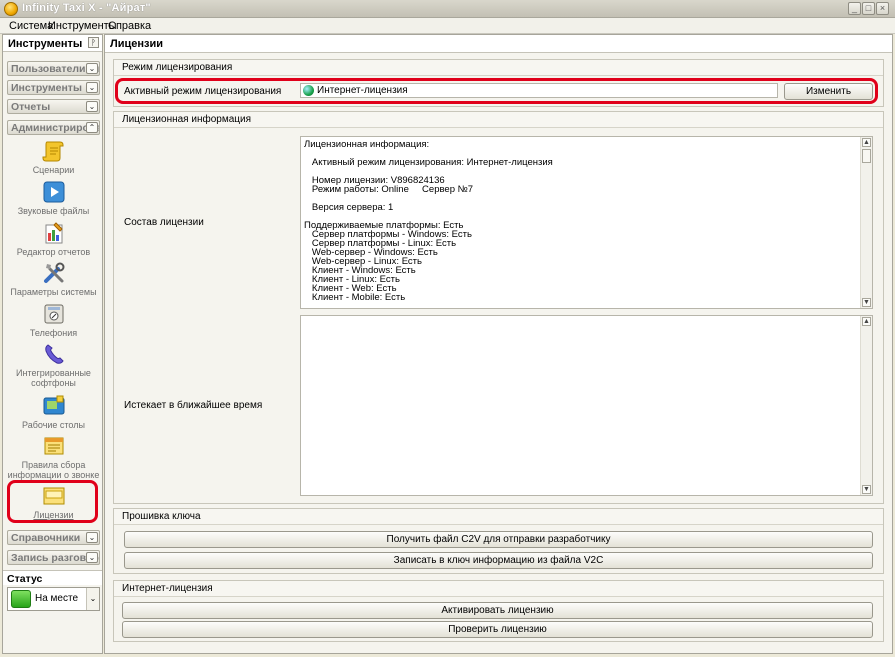  I want to click on tools-panel-title: Инструменты, so click(45, 44).